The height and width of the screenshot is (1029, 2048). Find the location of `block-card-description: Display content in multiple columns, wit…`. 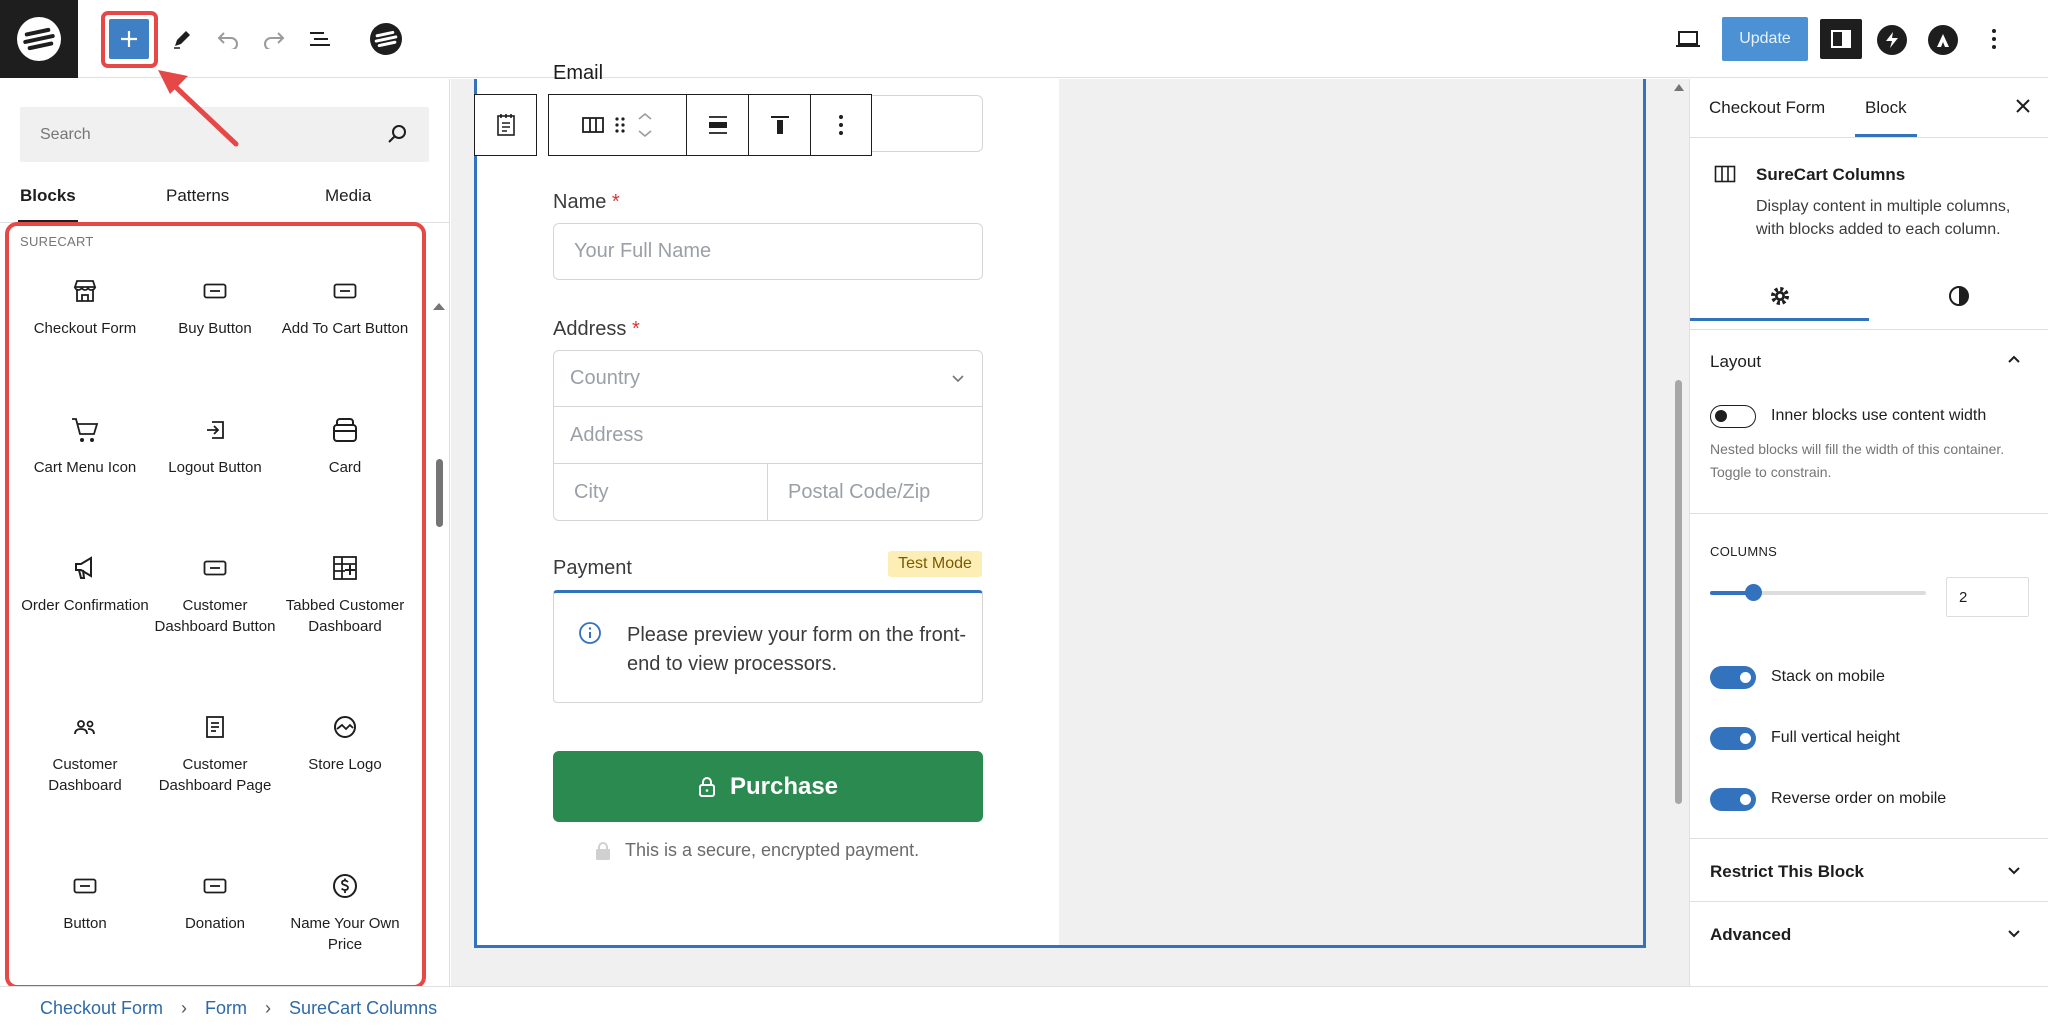

block-card-description: Display content in multiple columns, wit… is located at coordinates (1883, 218).